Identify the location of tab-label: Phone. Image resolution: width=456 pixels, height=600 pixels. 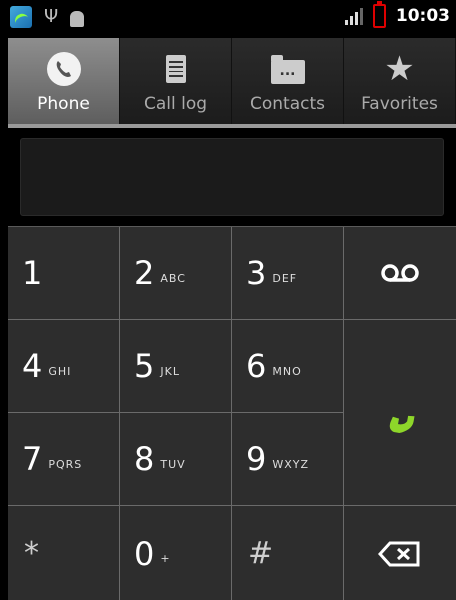
(63, 104).